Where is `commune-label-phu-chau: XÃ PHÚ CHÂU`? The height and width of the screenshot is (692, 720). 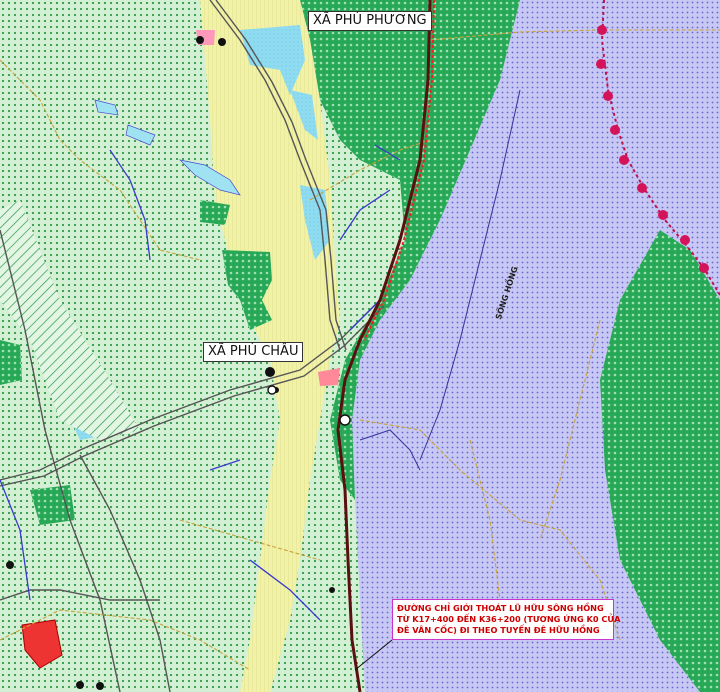
commune-label-phu-chau: XÃ PHÚ CHÂU is located at coordinates (253, 352).